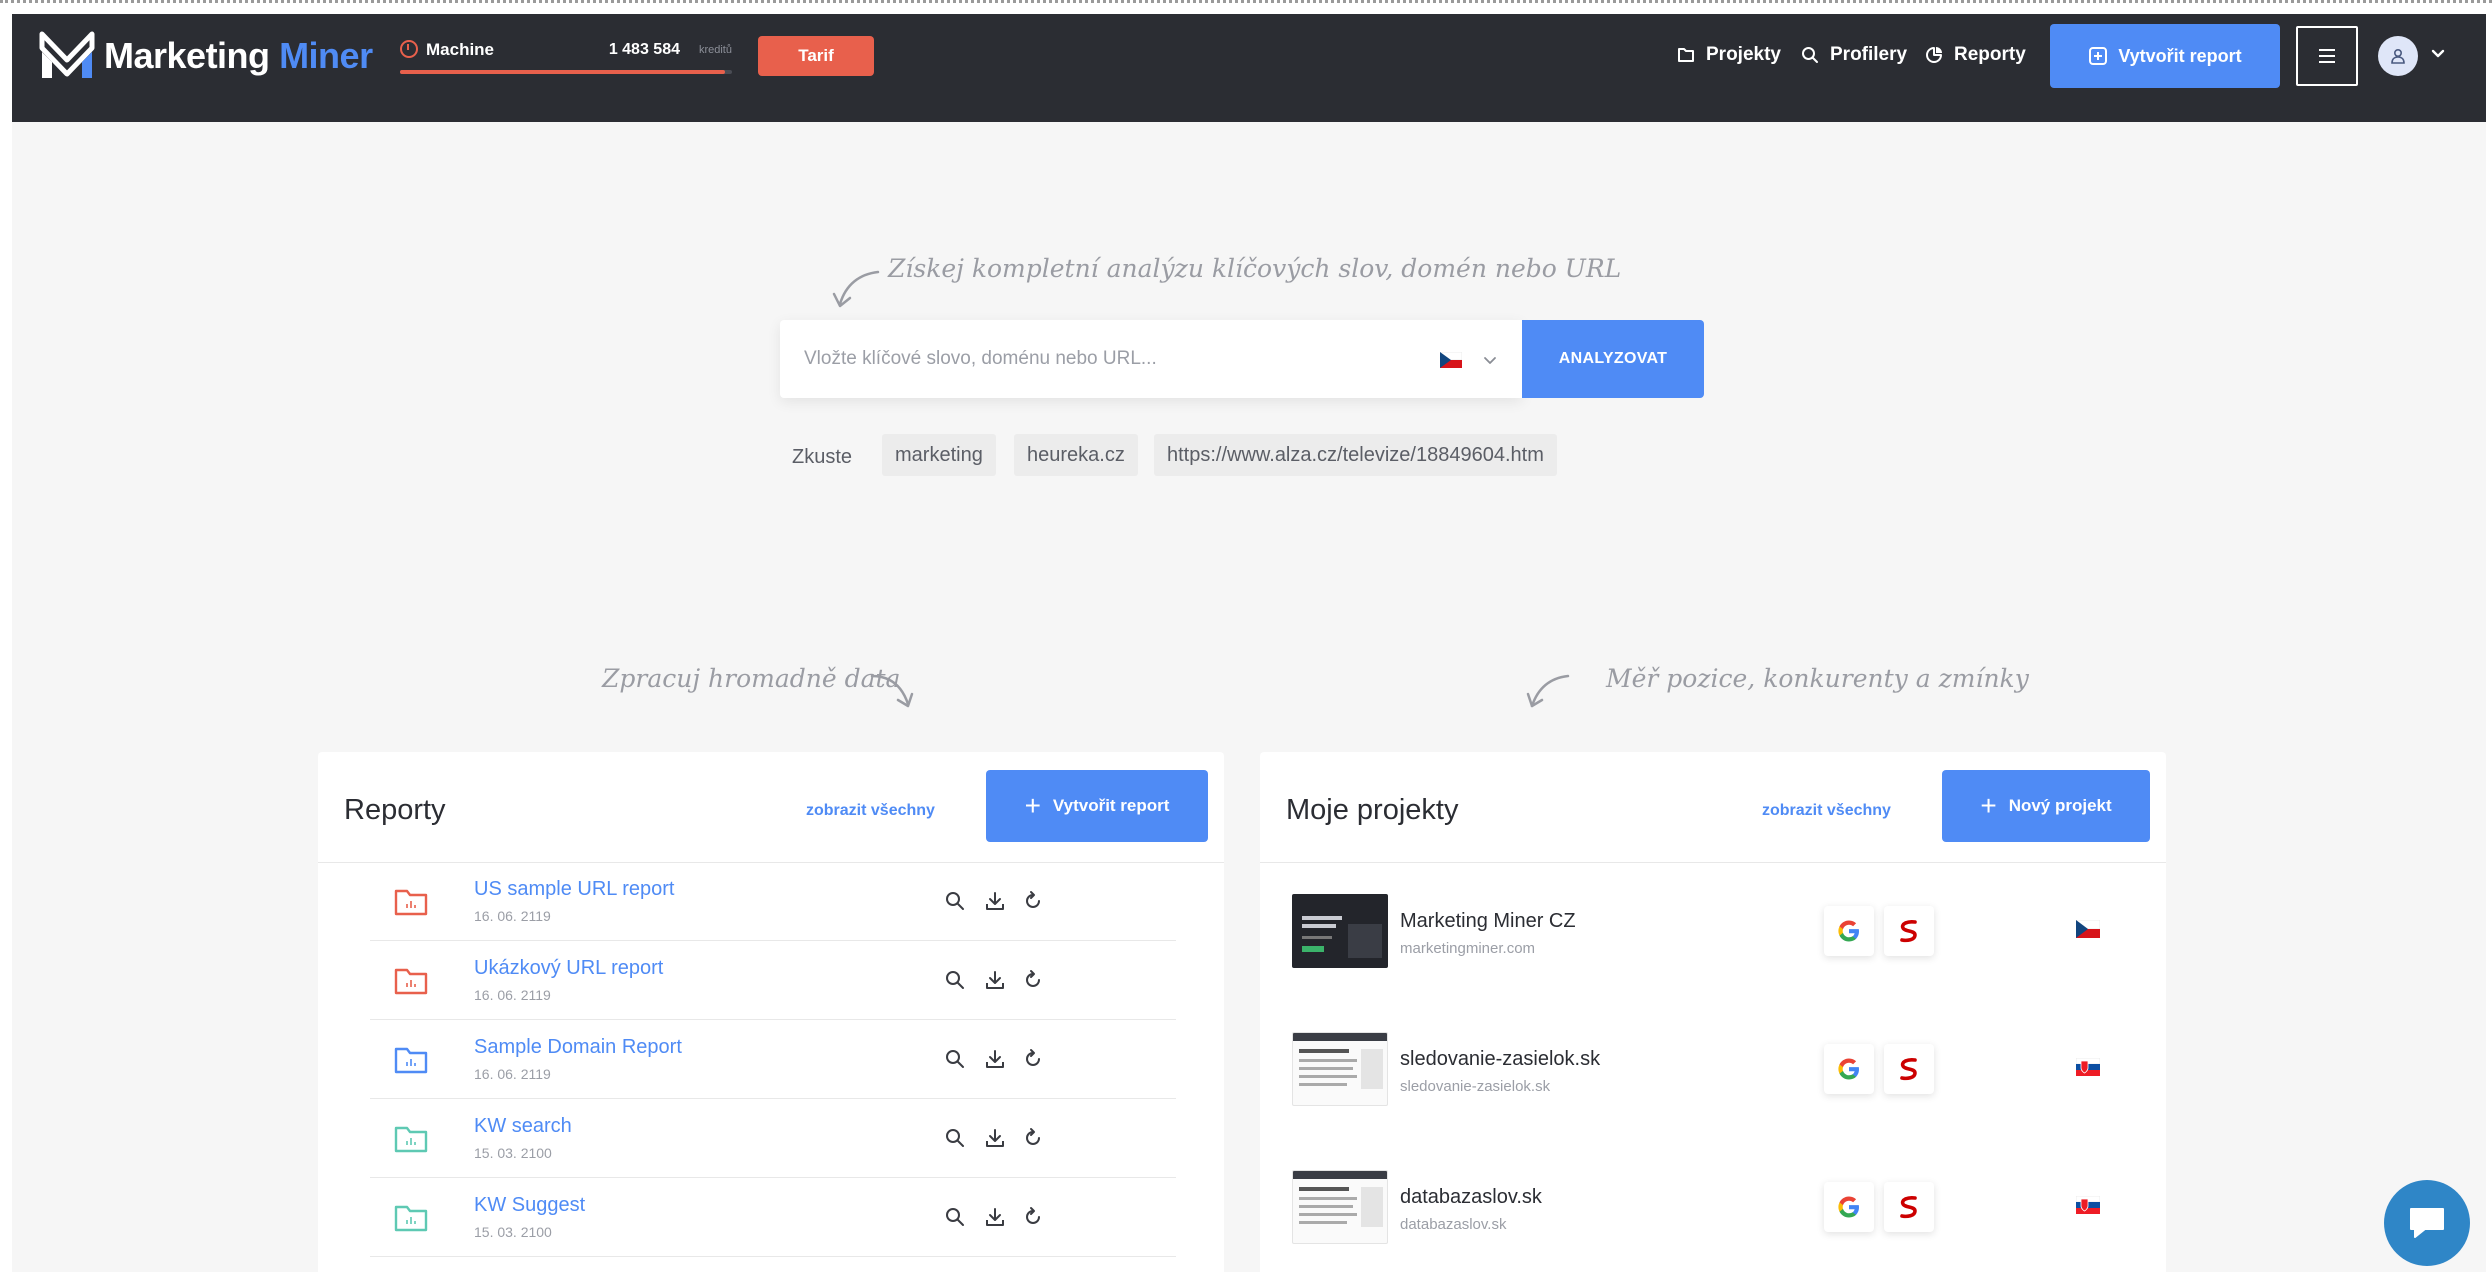 The width and height of the screenshot is (2492, 1286). Describe the element at coordinates (773, 1217) in the screenshot. I see `report-row: KW Suggest 15. 03. 2100` at that location.